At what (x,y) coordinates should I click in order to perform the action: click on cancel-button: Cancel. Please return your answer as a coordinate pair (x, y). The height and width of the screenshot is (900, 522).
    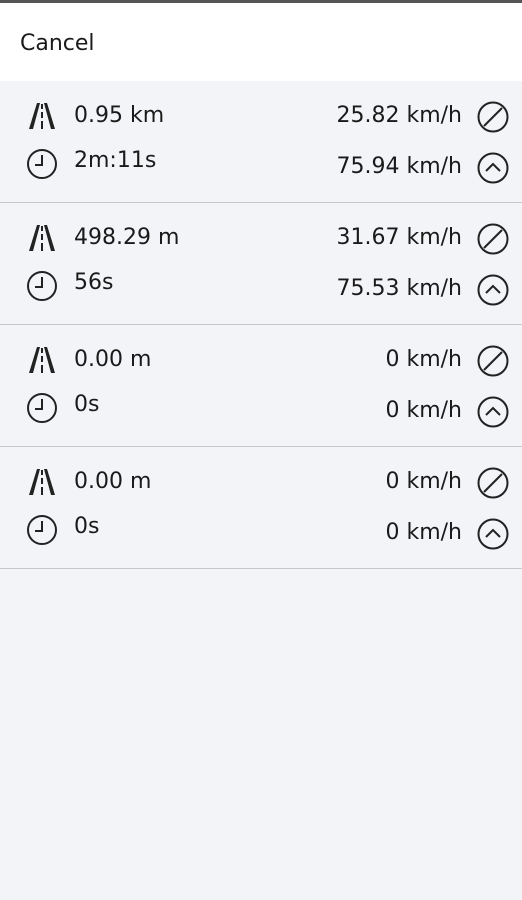
    Looking at the image, I should click on (57, 44).